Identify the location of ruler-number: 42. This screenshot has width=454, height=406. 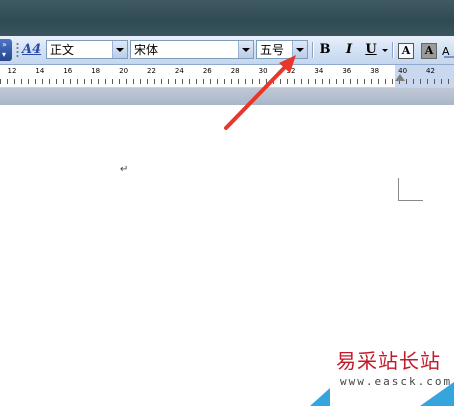
(430, 71).